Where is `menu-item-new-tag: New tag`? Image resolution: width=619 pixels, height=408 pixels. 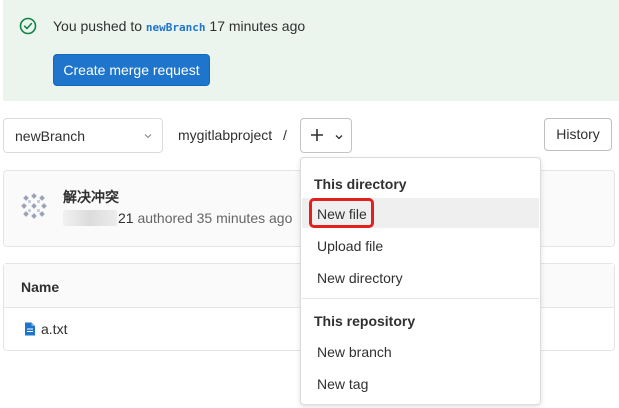 menu-item-new-tag: New tag is located at coordinates (342, 384).